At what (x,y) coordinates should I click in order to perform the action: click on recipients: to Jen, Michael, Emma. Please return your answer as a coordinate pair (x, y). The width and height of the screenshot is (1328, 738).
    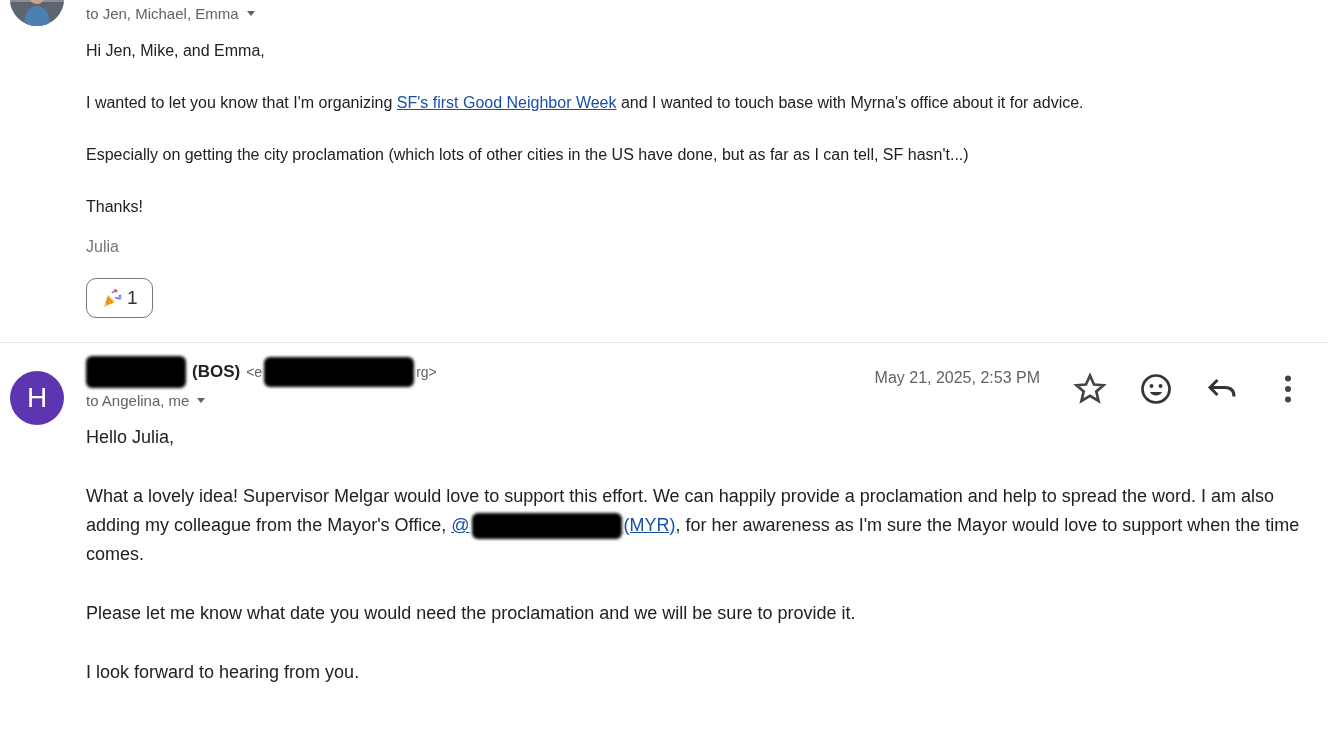
    Looking at the image, I should click on (162, 13).